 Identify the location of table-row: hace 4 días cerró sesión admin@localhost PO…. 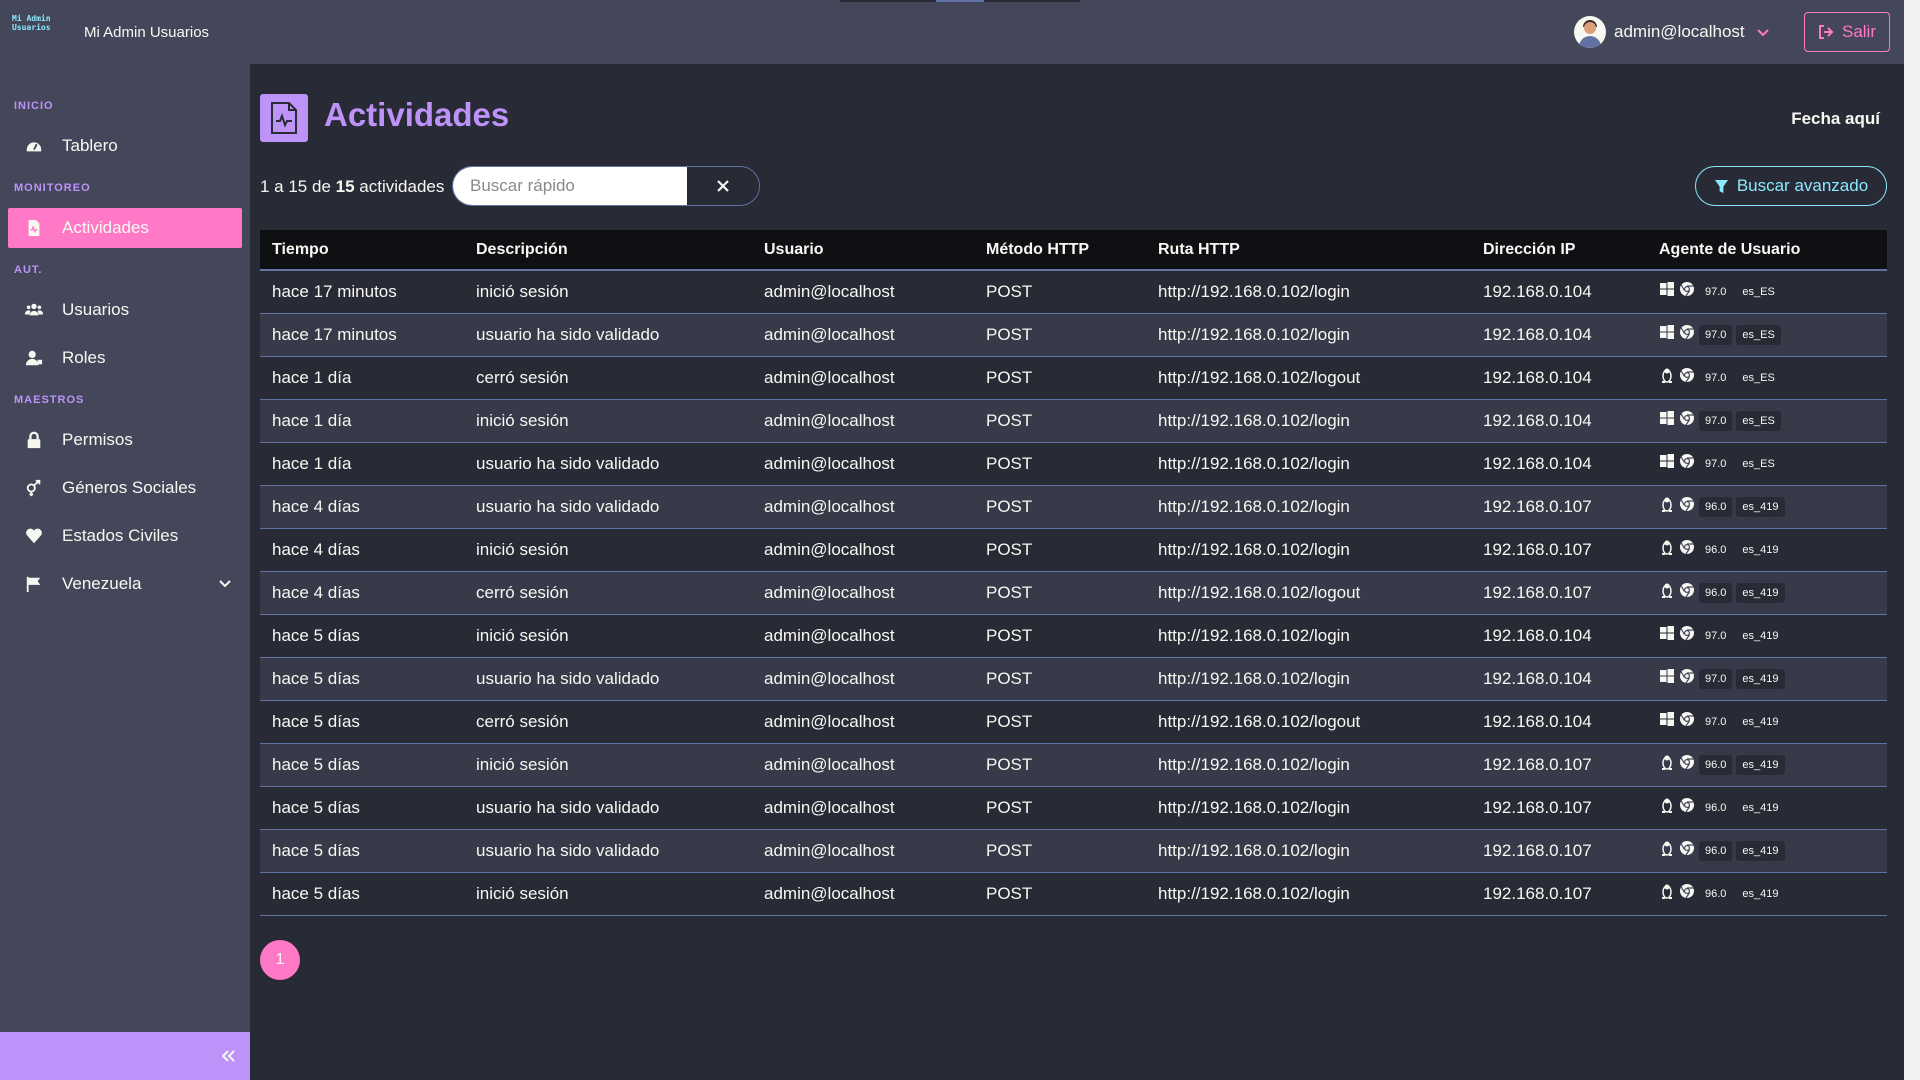
(1073, 593).